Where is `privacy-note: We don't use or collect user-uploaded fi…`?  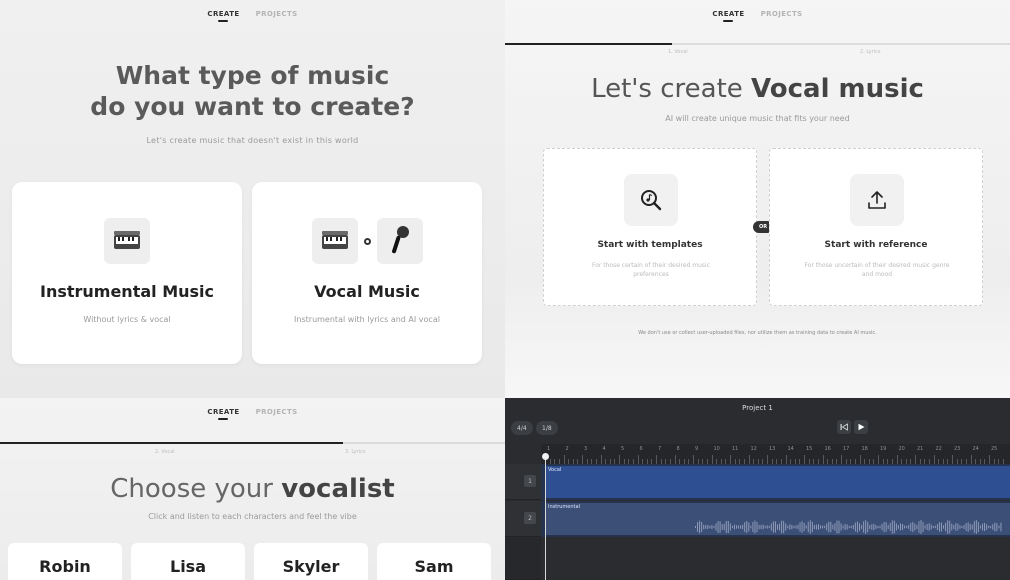 privacy-note: We don't use or collect user-uploaded fi… is located at coordinates (757, 333).